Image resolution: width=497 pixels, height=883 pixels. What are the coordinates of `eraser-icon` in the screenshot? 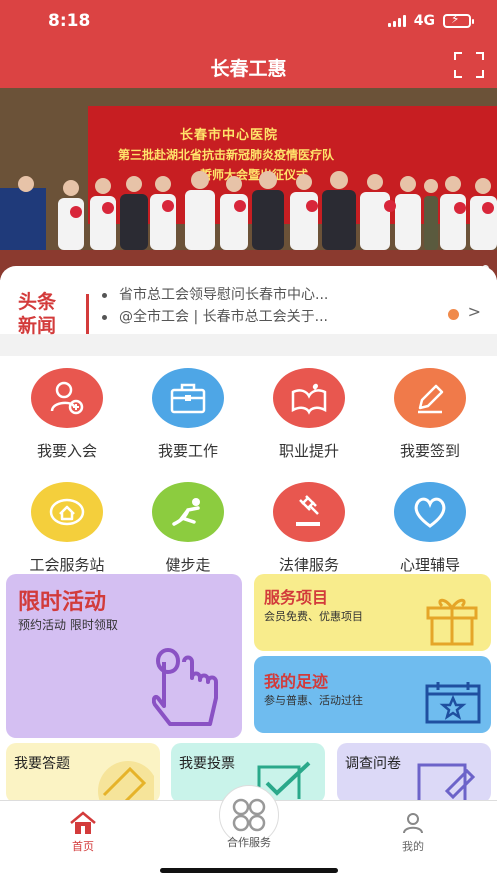 It's located at (126, 781).